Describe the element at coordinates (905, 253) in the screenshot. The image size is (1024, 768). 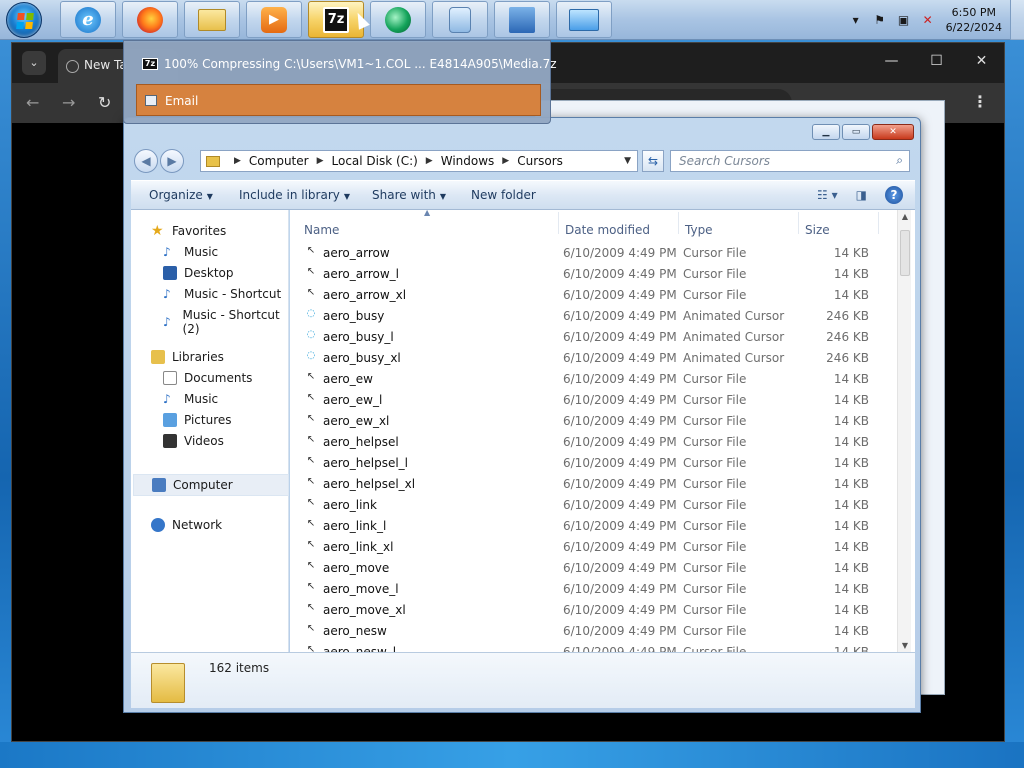
I see `scrollbar-thumb` at that location.